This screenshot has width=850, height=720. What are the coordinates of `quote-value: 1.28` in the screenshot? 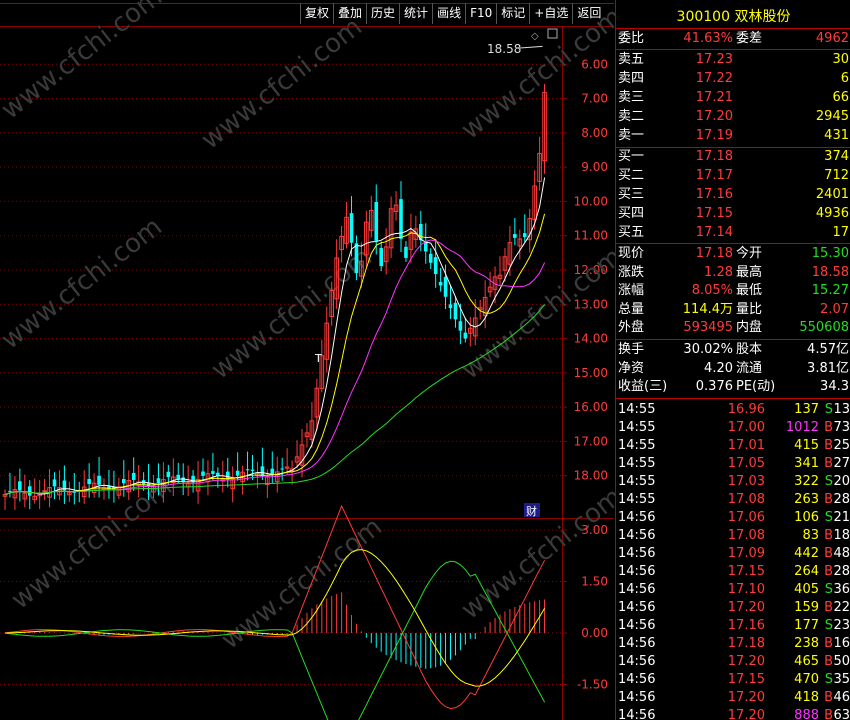 It's located at (718, 272).